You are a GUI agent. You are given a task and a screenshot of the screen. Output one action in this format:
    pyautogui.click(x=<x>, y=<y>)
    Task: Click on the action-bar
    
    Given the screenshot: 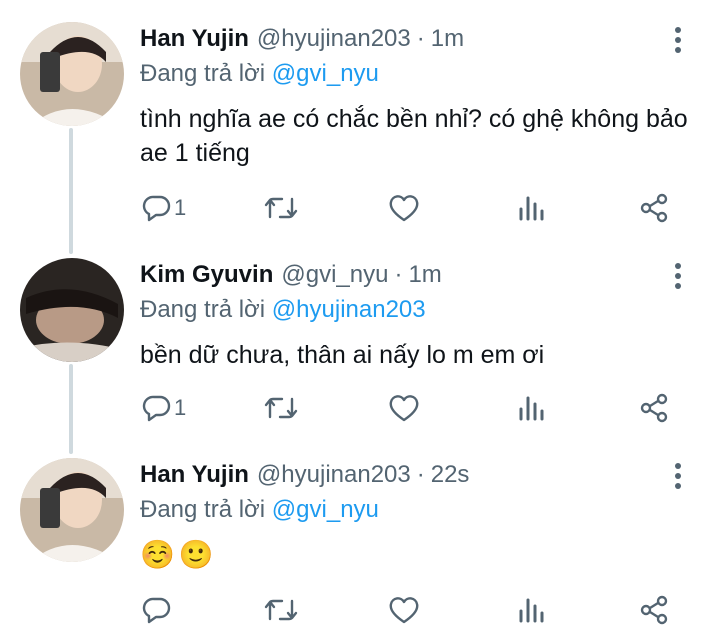 What is the action you would take?
    pyautogui.click(x=360, y=610)
    